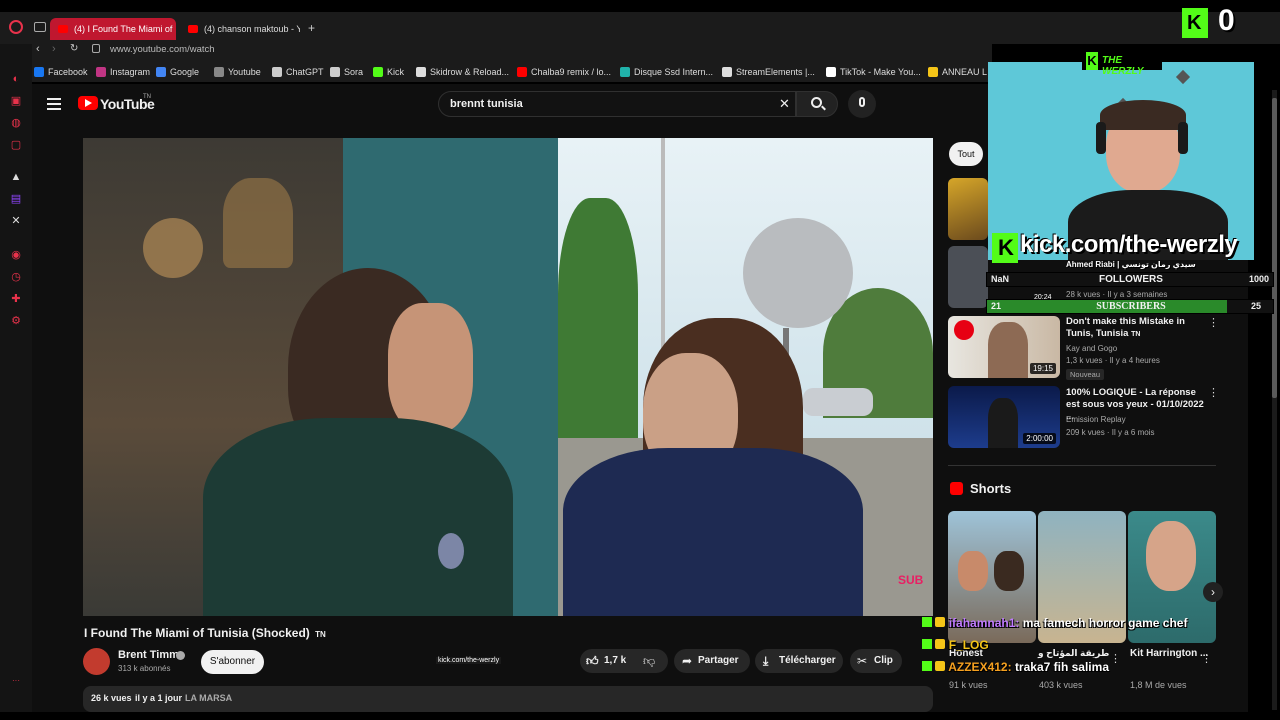  I want to click on thumb-person, so click(1003, 423).